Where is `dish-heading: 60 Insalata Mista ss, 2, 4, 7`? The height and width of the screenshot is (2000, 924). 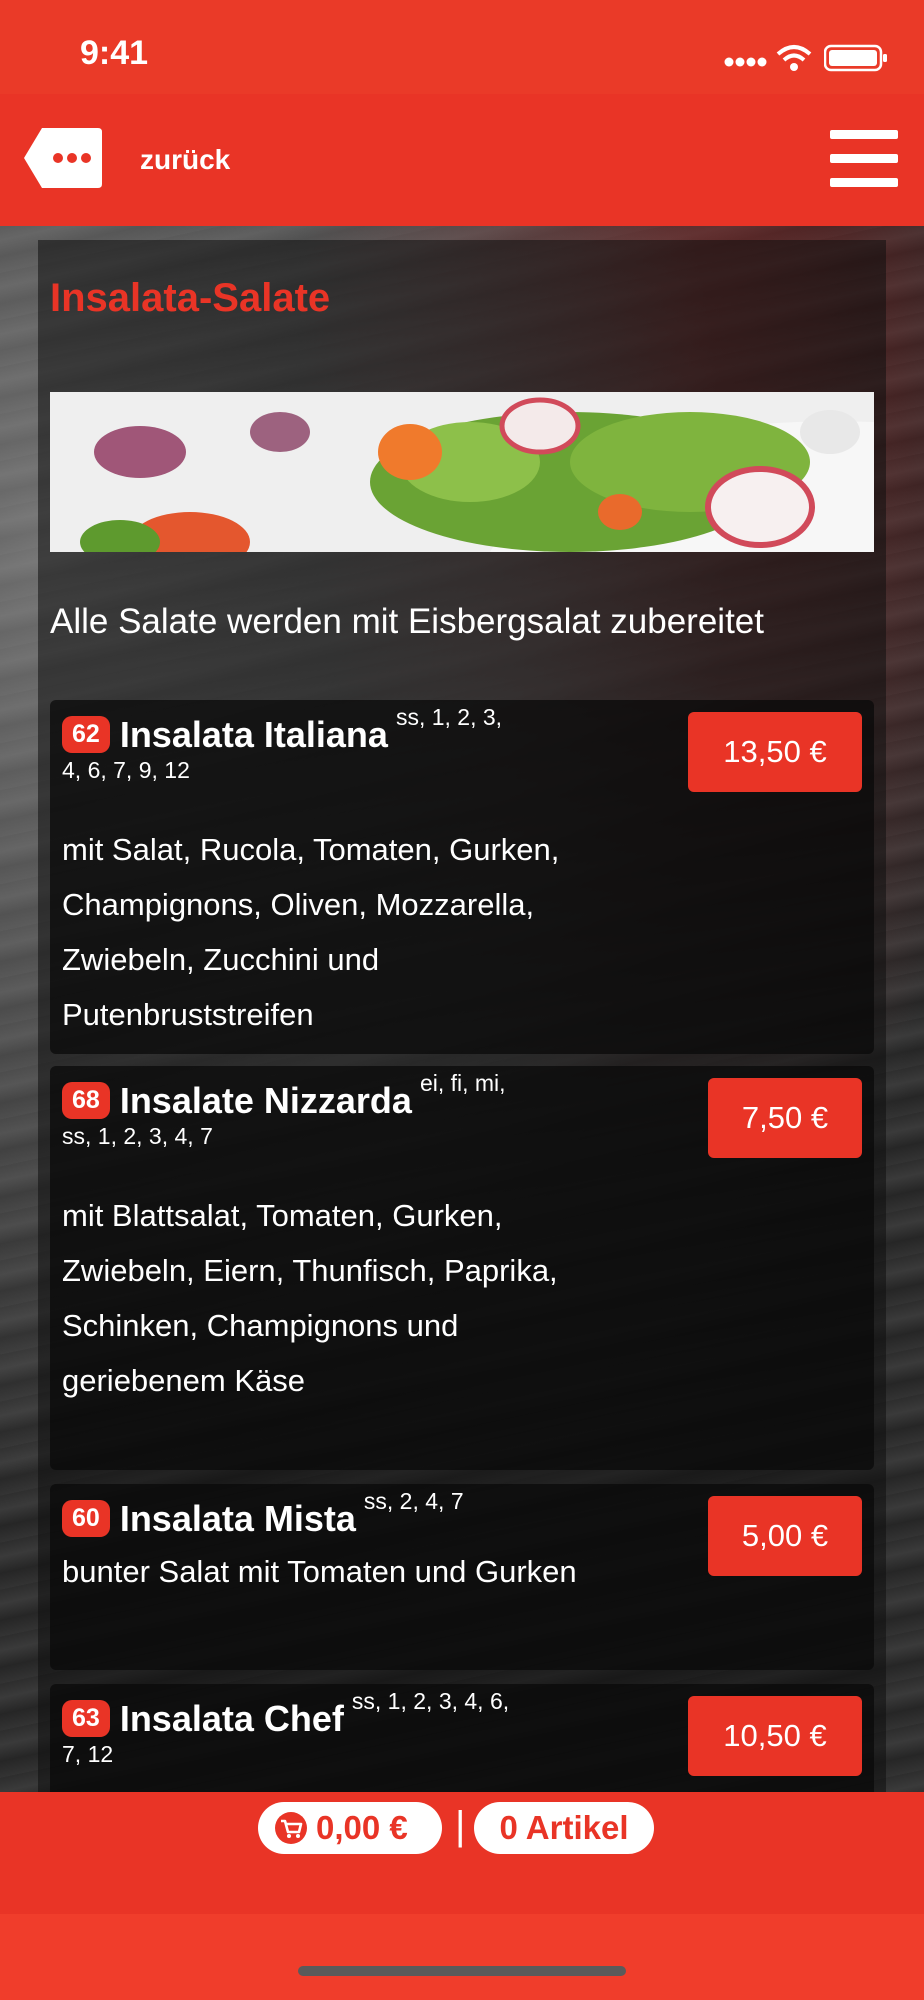 dish-heading: 60 Insalata Mista ss, 2, 4, 7 is located at coordinates (332, 1513).